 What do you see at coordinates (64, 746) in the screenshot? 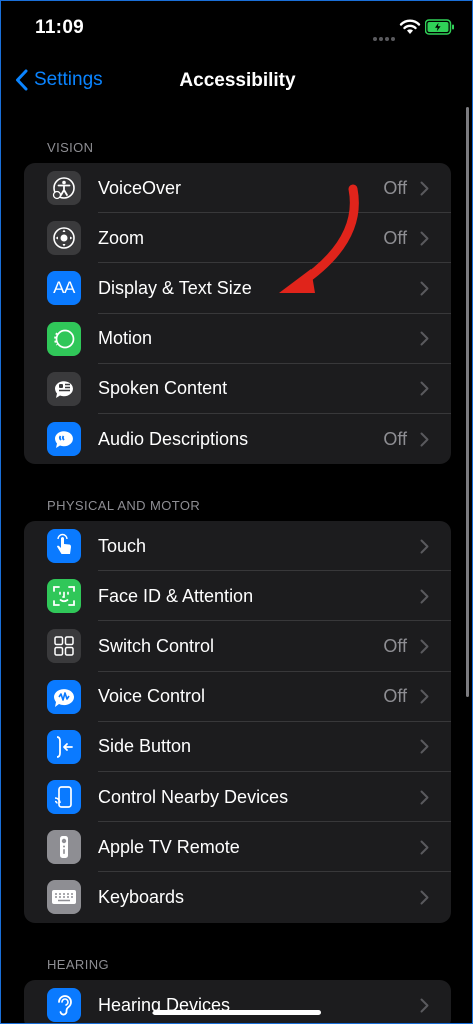
I see `side-button-icon` at bounding box center [64, 746].